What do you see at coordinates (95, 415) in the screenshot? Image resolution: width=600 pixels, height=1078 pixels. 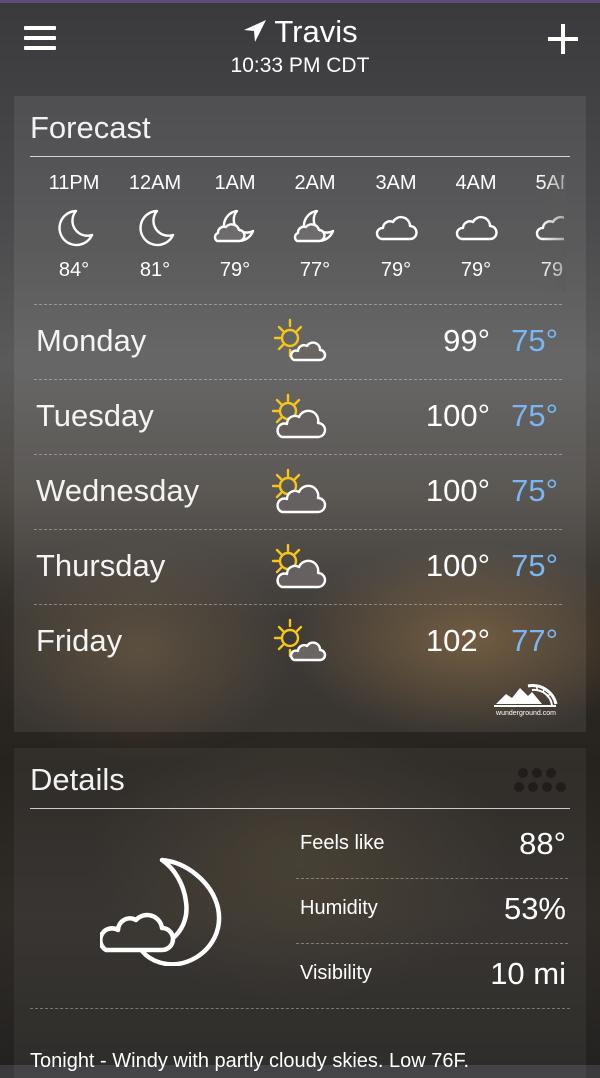 I see `day-name: Tuesday` at bounding box center [95, 415].